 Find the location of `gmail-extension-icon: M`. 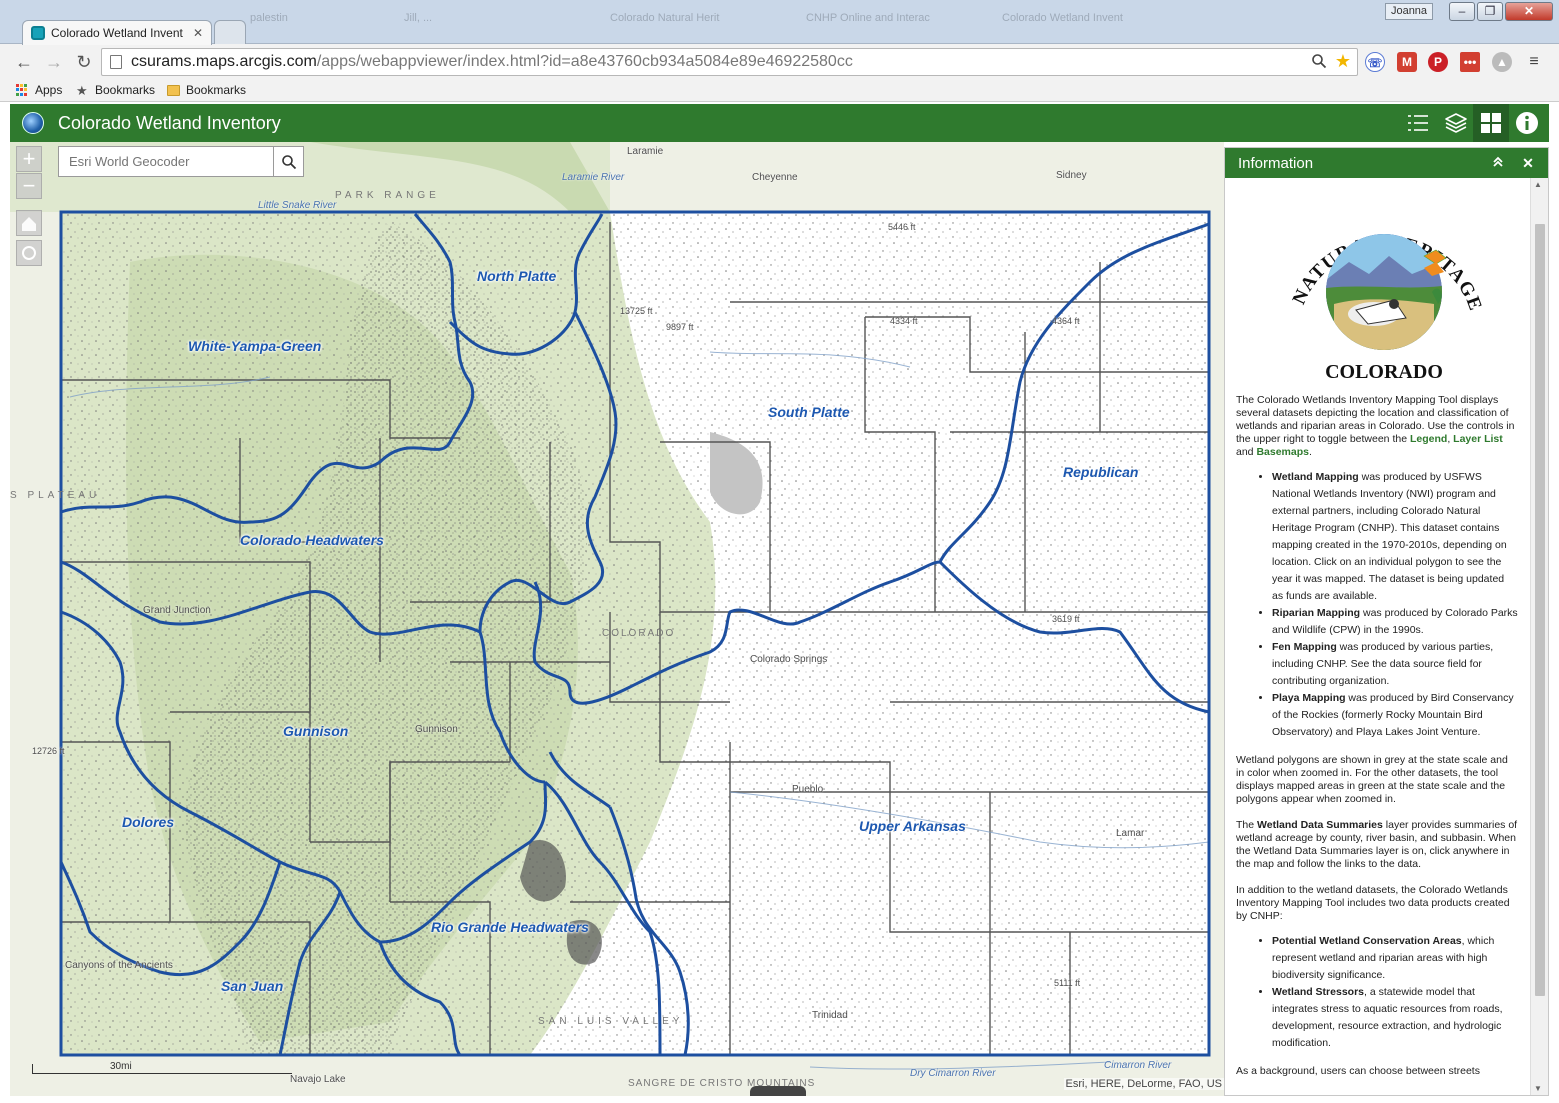

gmail-extension-icon: M is located at coordinates (1407, 62).